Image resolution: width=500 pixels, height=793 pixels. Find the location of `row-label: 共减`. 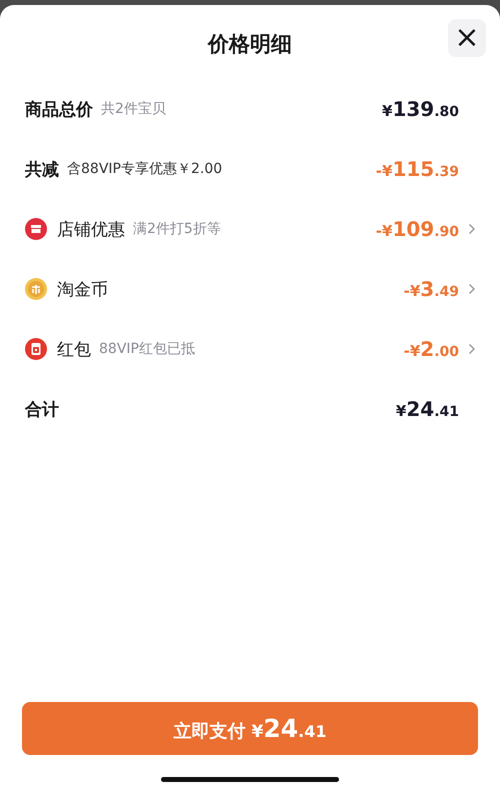

row-label: 共减 is located at coordinates (42, 169).